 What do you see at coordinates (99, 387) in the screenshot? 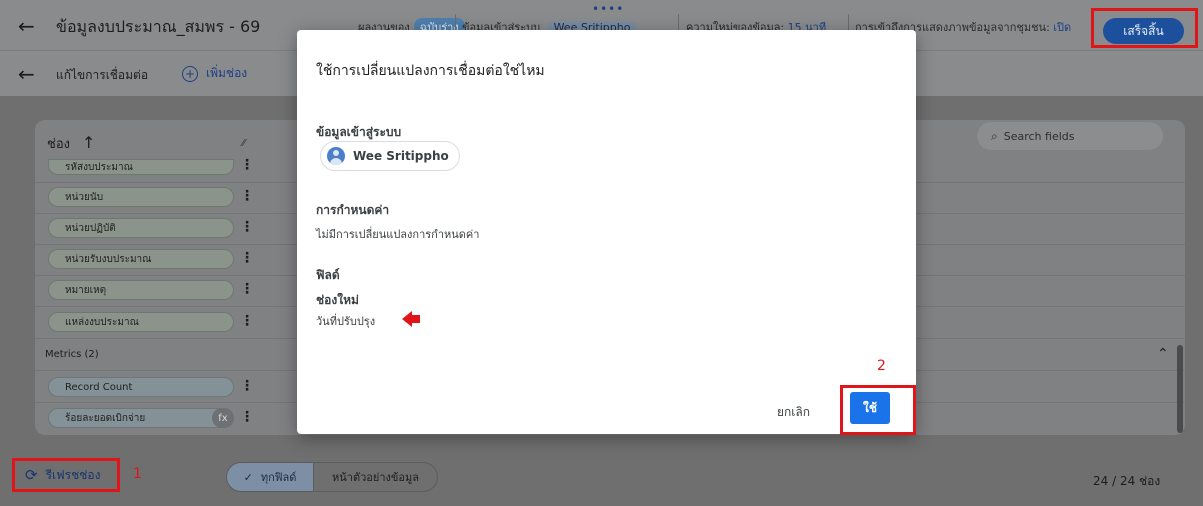
I see `metric-name: Record Count` at bounding box center [99, 387].